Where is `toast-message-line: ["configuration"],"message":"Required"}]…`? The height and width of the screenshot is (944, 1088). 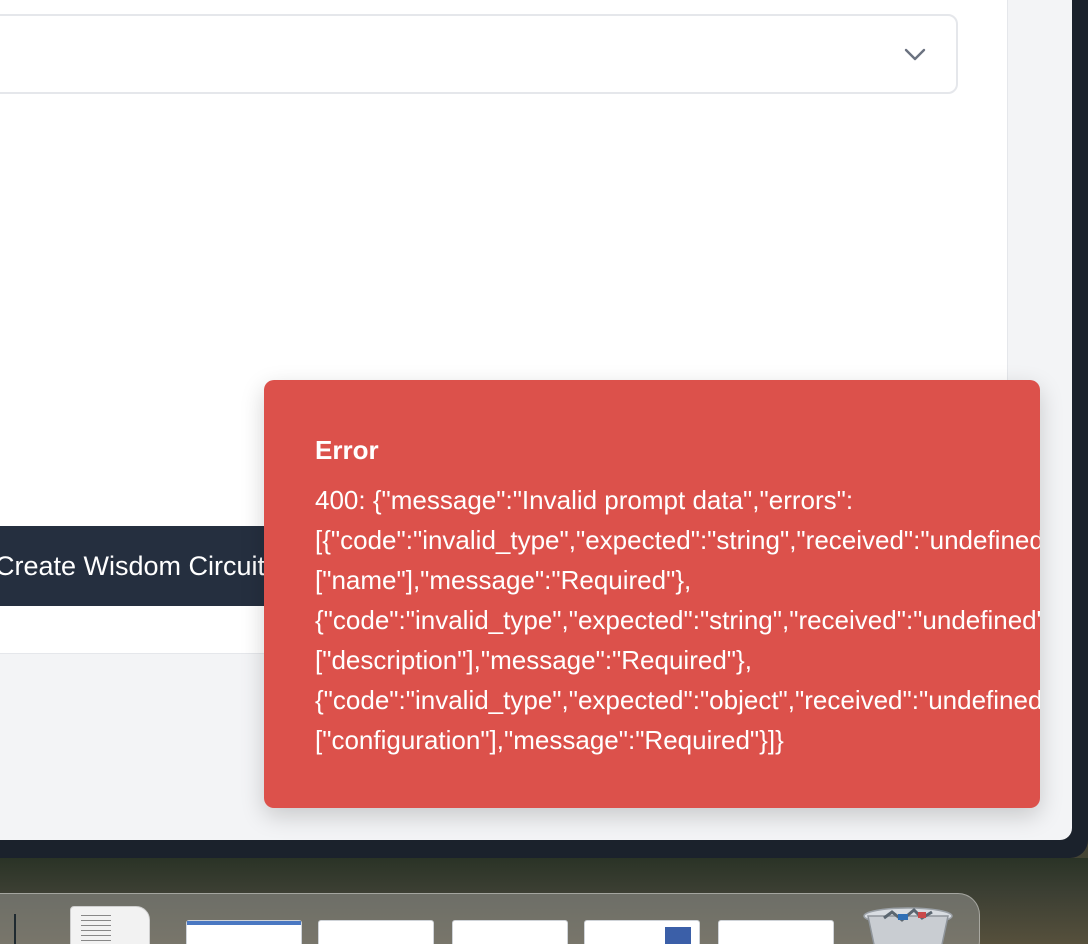
toast-message-line: ["configuration"],"message":"Required"}]… is located at coordinates (549, 740).